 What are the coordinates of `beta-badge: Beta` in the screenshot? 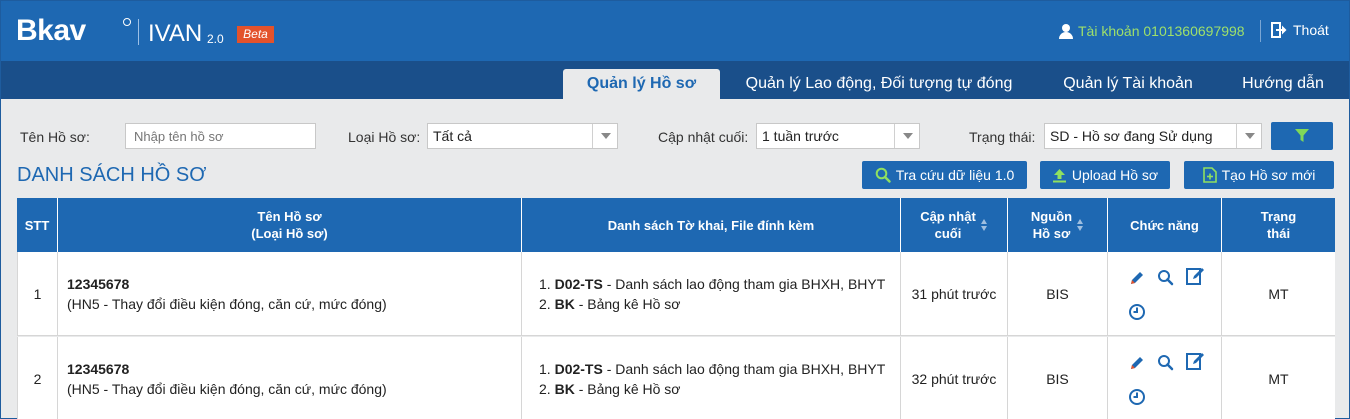 It's located at (255, 34).